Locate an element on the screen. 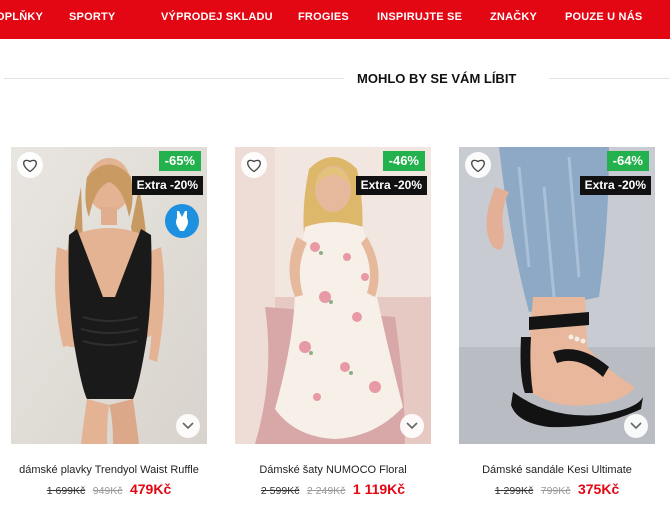 The height and width of the screenshot is (520, 670). nav-item-inspirujte-se: INSPIRUJTE SE is located at coordinates (419, 17).